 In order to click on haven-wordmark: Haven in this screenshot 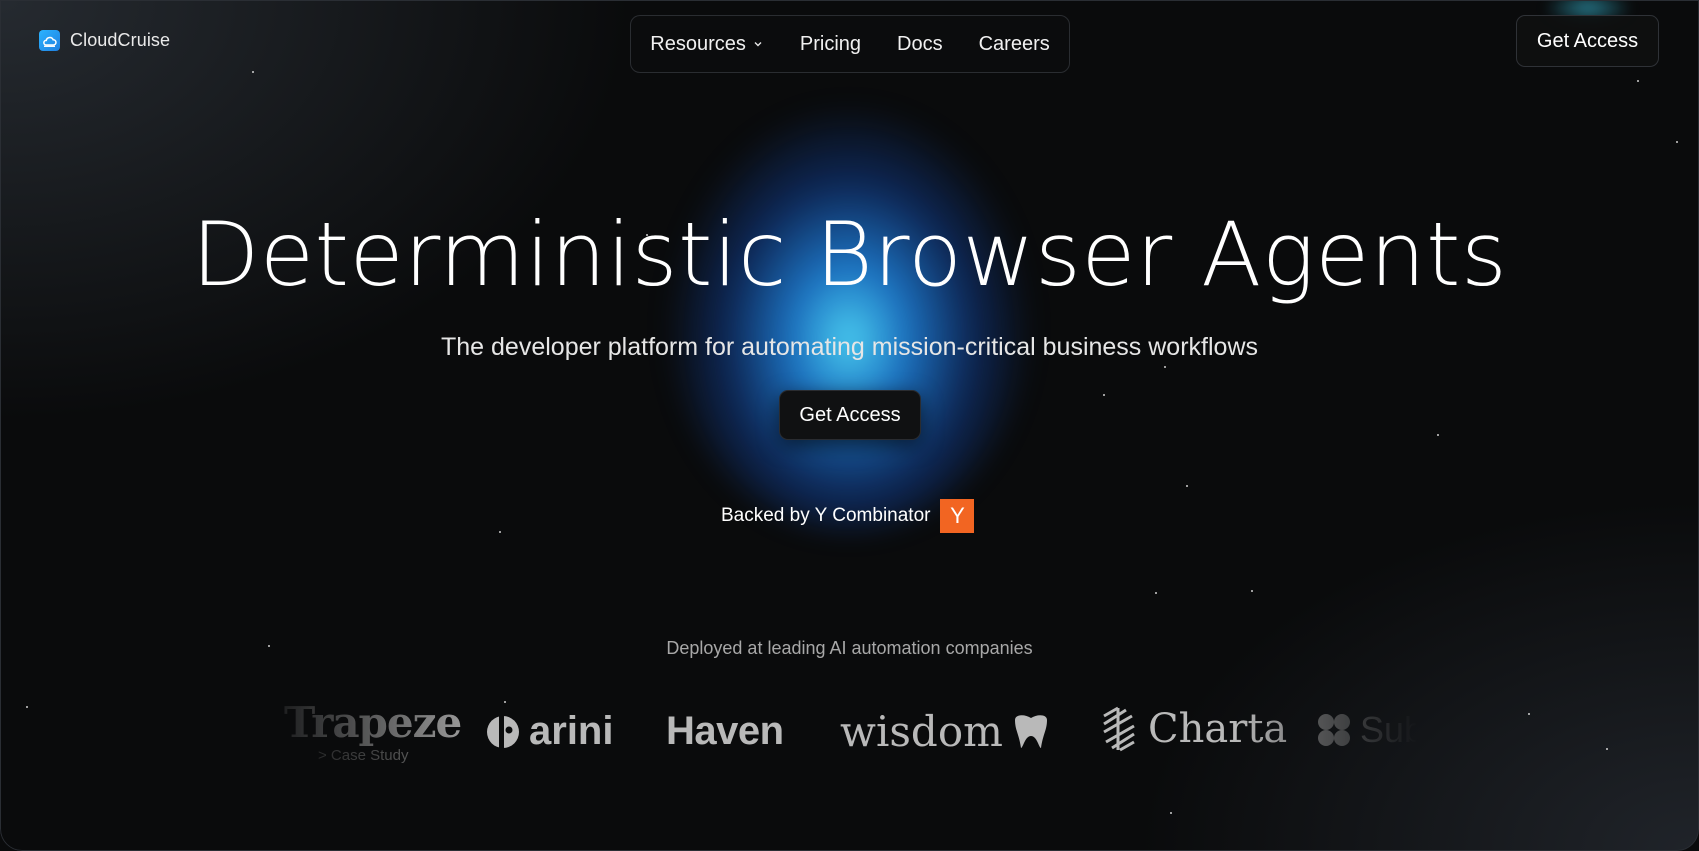, I will do `click(725, 731)`.